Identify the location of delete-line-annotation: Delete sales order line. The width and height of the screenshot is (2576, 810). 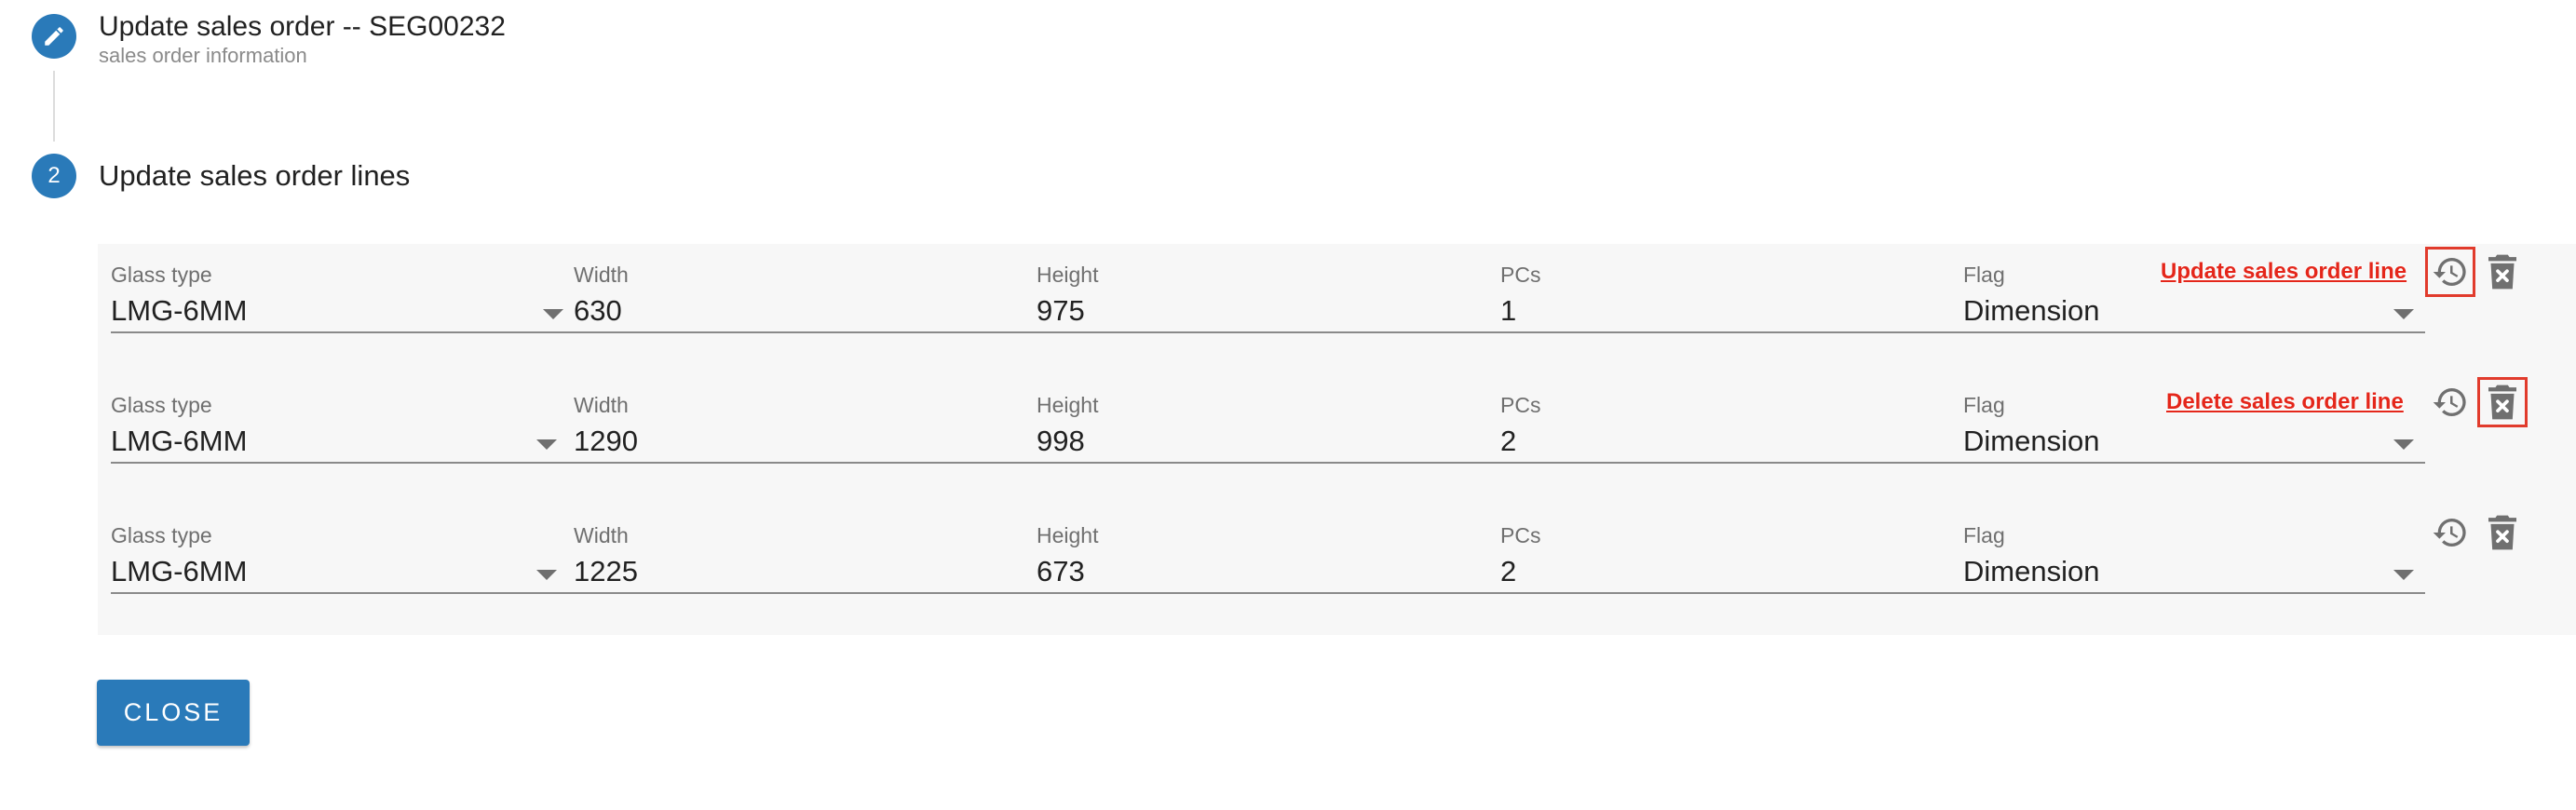
(2285, 401).